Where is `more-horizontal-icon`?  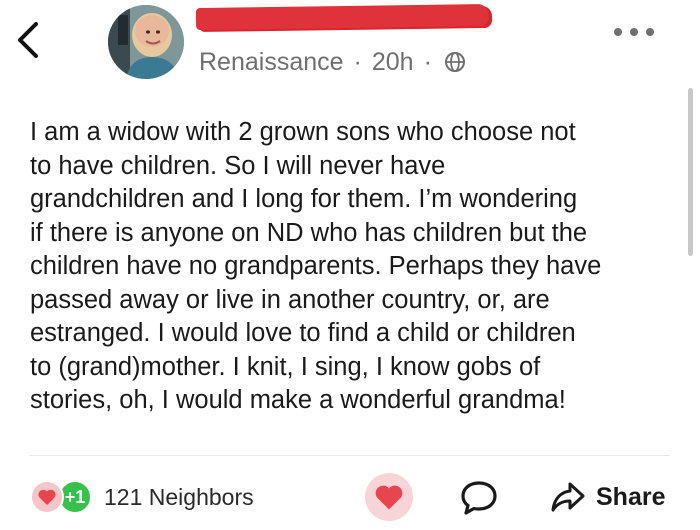
more-horizontal-icon is located at coordinates (634, 32).